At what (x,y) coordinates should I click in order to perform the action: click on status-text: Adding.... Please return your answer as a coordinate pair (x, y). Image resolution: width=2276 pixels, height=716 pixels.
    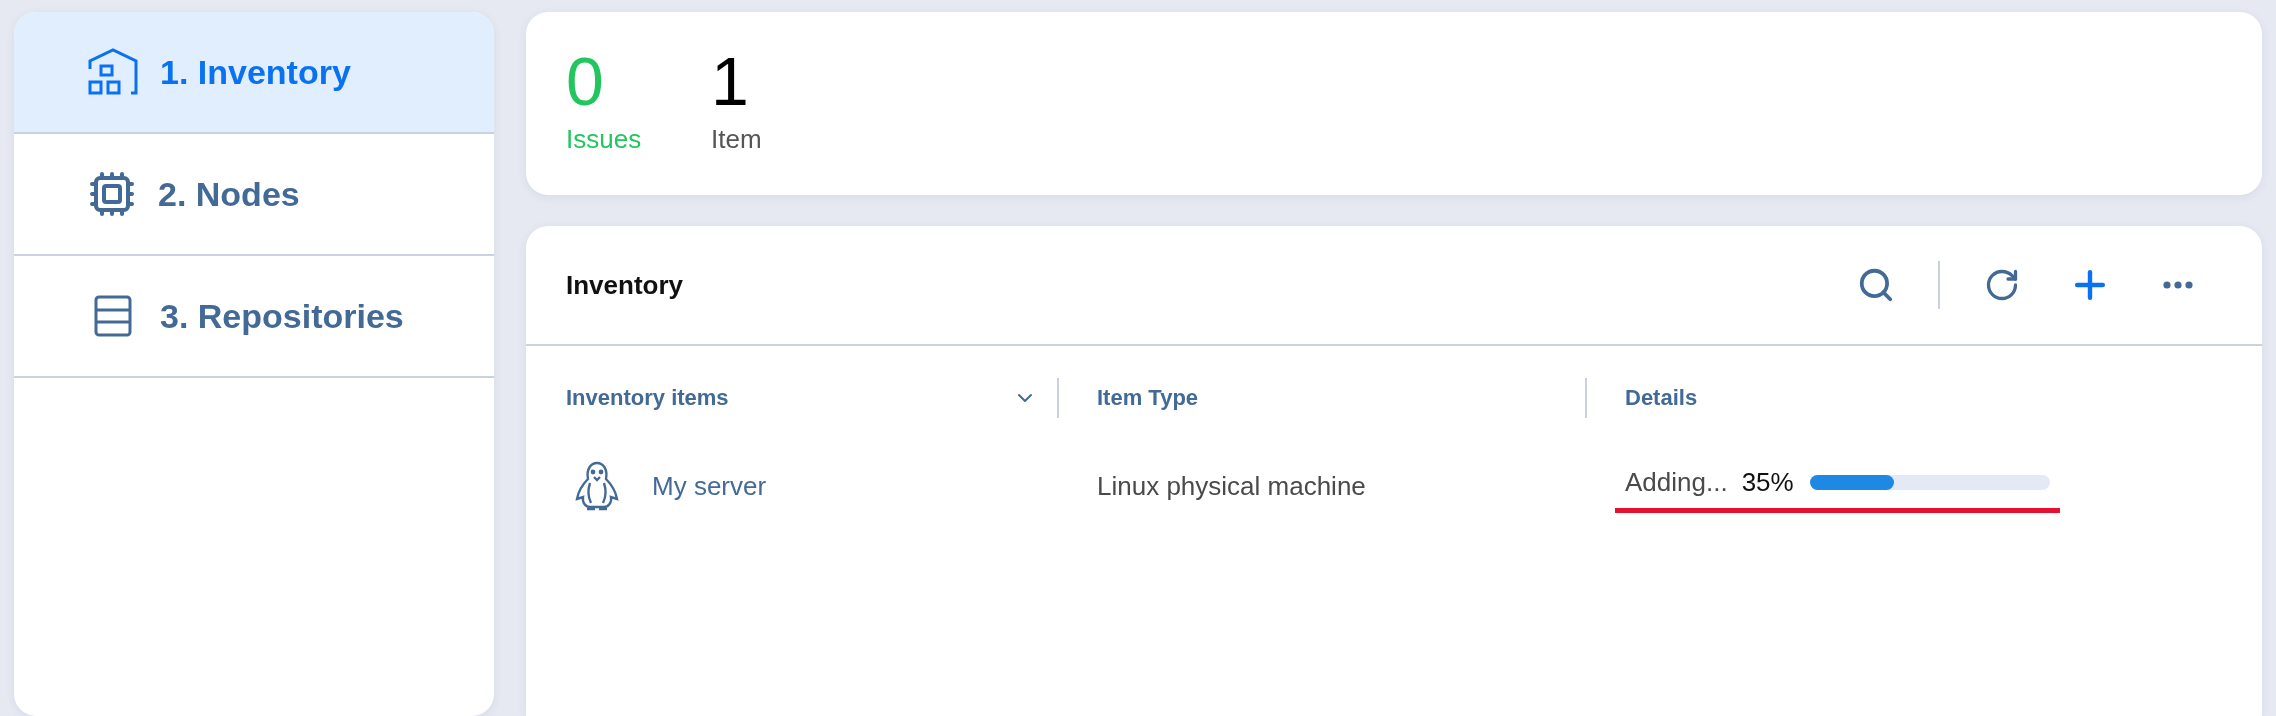
    Looking at the image, I should click on (1676, 482).